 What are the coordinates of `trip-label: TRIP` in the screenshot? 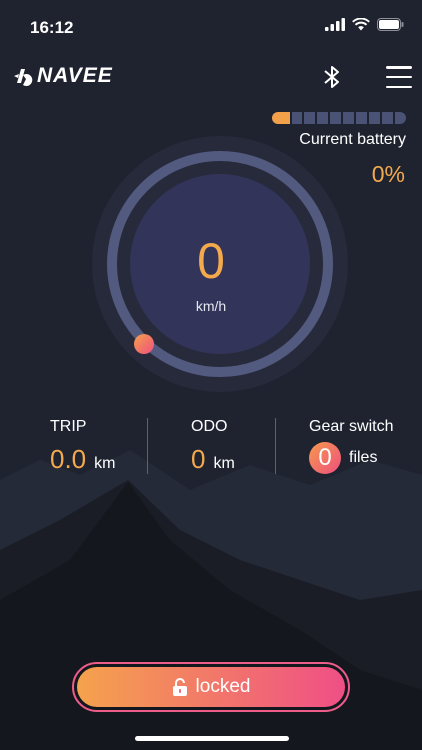 It's located at (68, 426).